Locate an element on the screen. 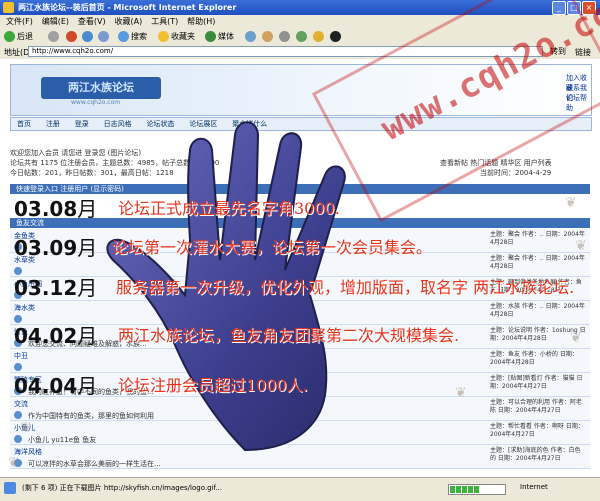 This screenshot has height=501, width=600. favorites-label: 收藏夹 is located at coordinates (183, 36).